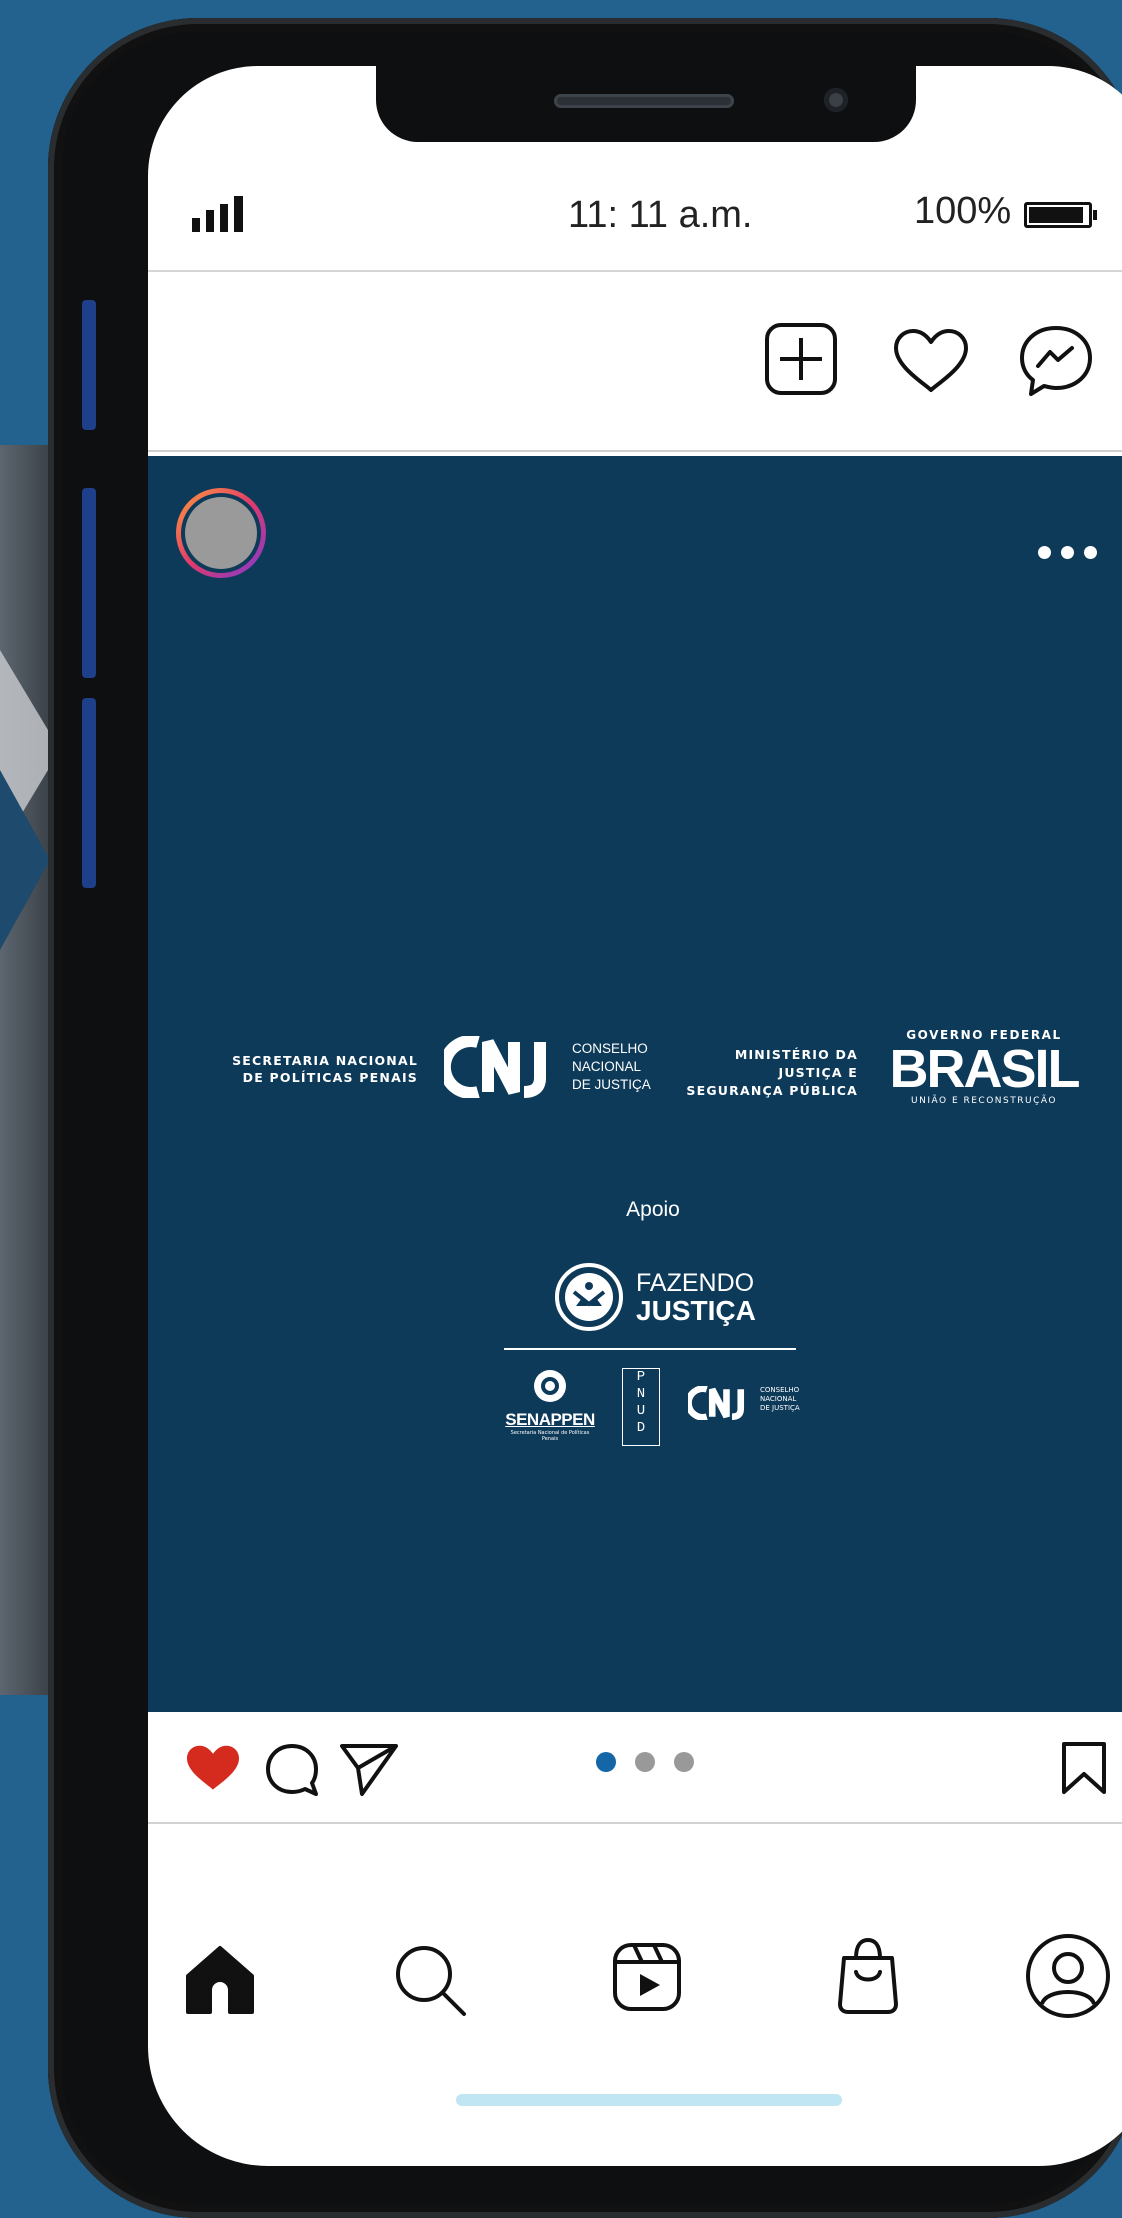 The image size is (1122, 2218). I want to click on activity-heart-icon, so click(931, 361).